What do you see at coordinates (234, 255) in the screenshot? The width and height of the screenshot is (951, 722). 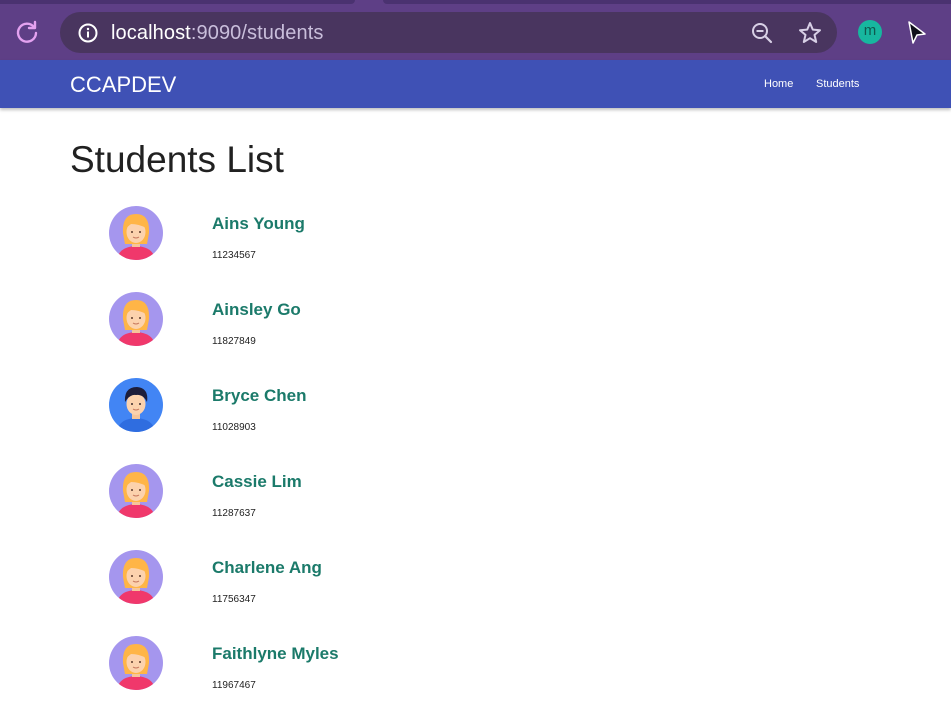 I see `student-id: 11234567` at bounding box center [234, 255].